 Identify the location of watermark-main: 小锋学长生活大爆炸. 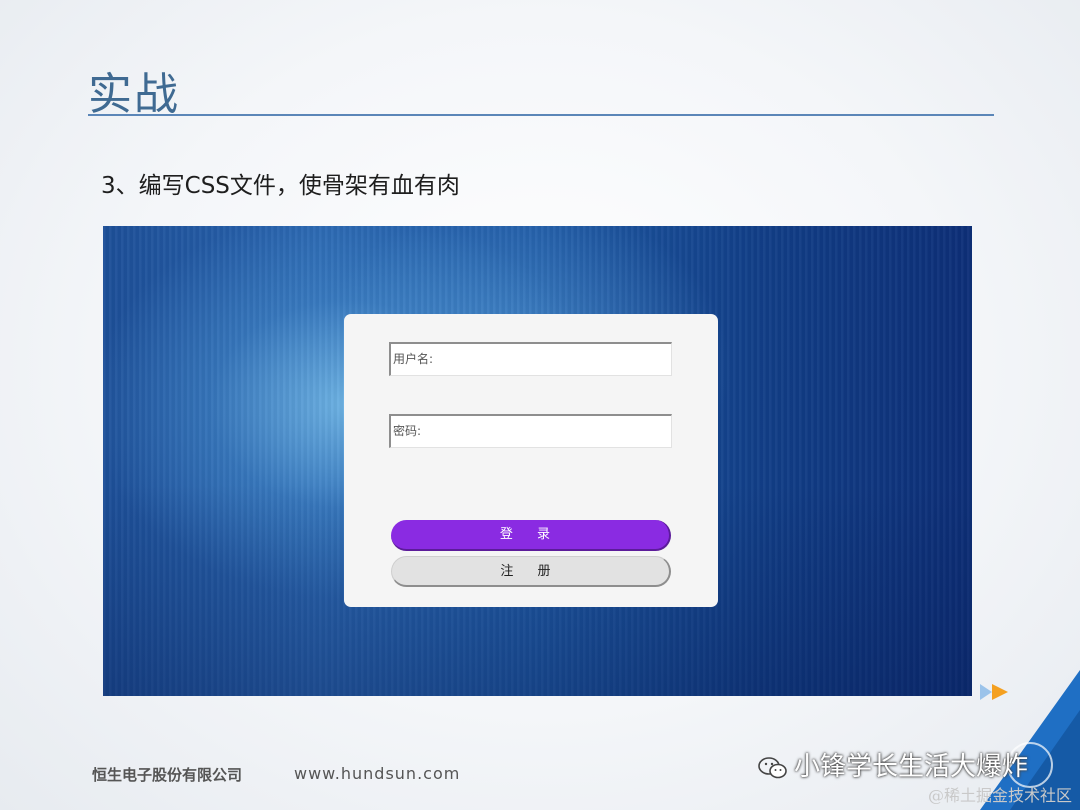
(893, 764).